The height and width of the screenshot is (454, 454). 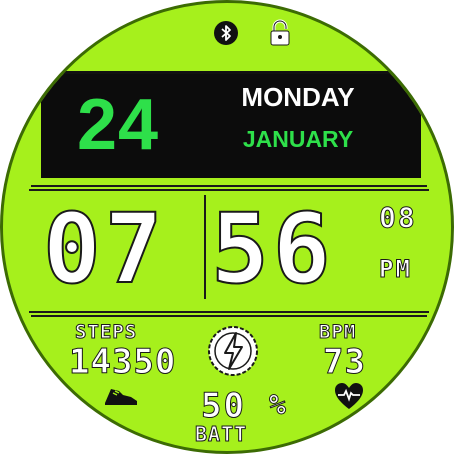 I want to click on bpm-value: 73, so click(x=344, y=362).